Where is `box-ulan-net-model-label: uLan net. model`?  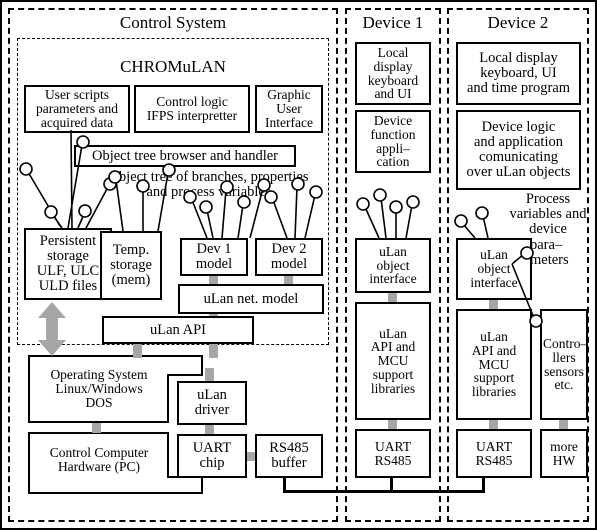 box-ulan-net-model-label: uLan net. model is located at coordinates (251, 298).